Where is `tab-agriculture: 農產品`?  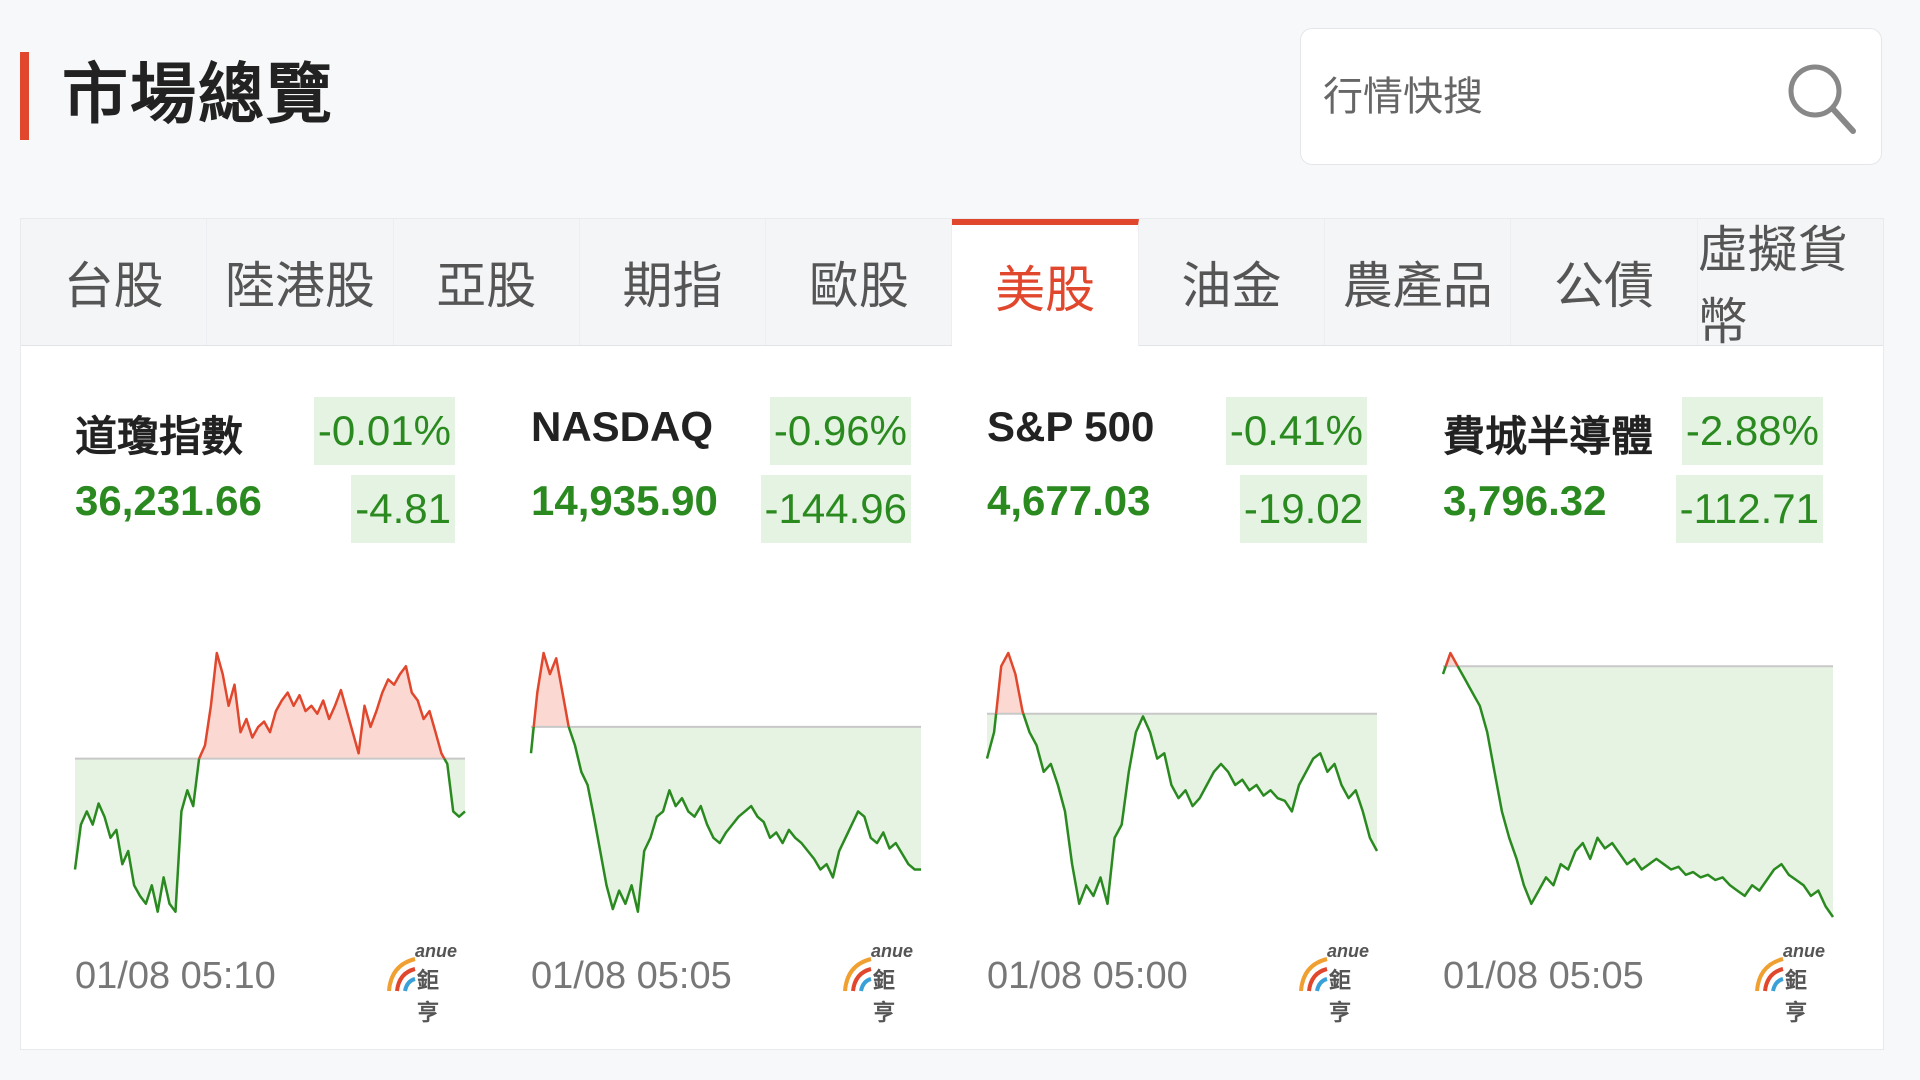
tab-agriculture: 農產品 is located at coordinates (1418, 282).